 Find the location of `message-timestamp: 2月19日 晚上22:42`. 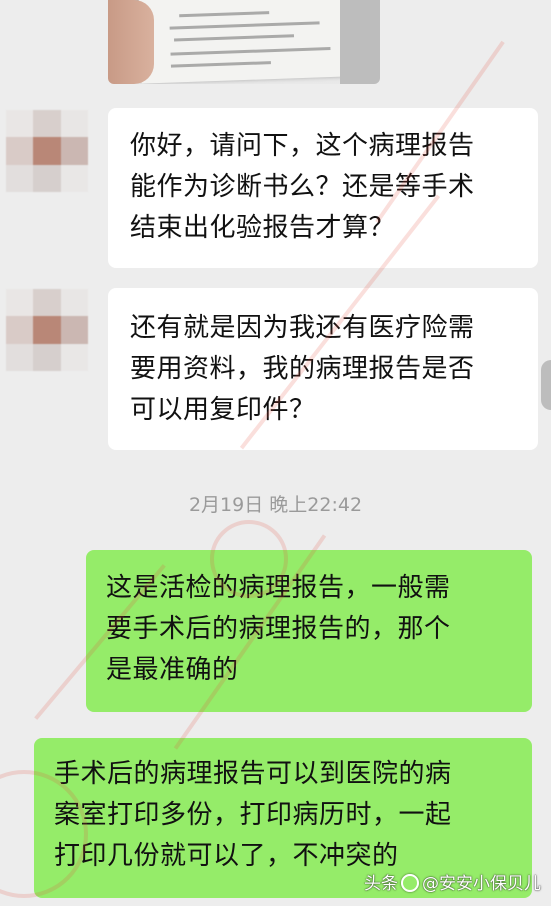

message-timestamp: 2月19日 晚上22:42 is located at coordinates (275, 505).